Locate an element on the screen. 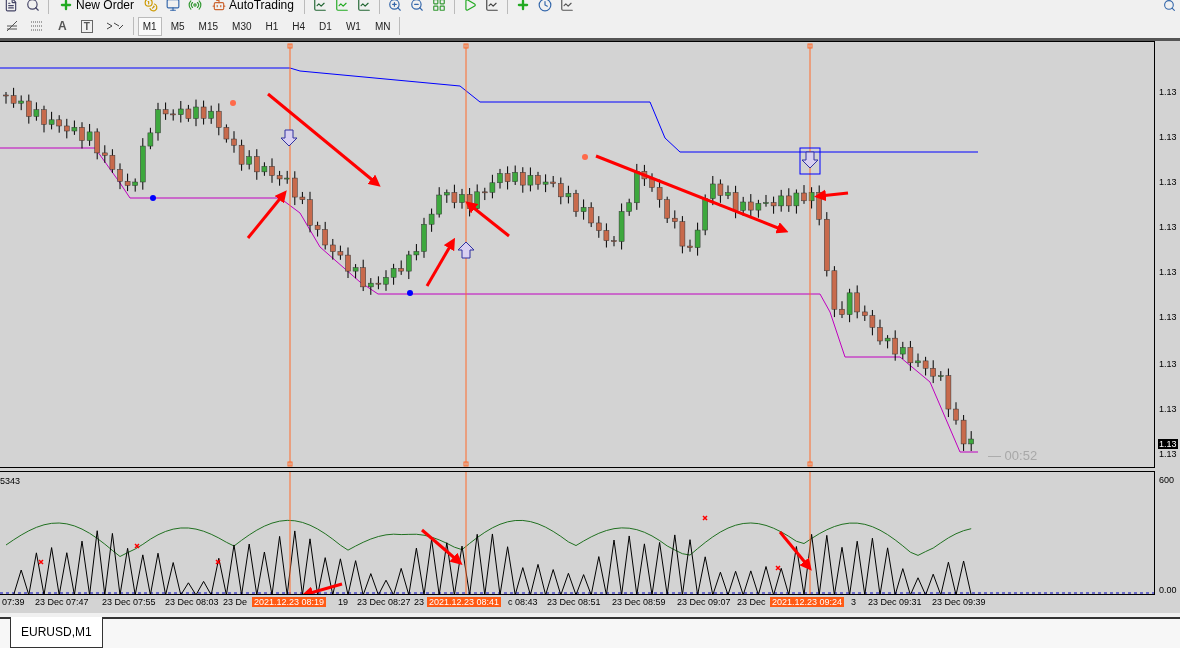  time-label: 23 is located at coordinates (419, 602).